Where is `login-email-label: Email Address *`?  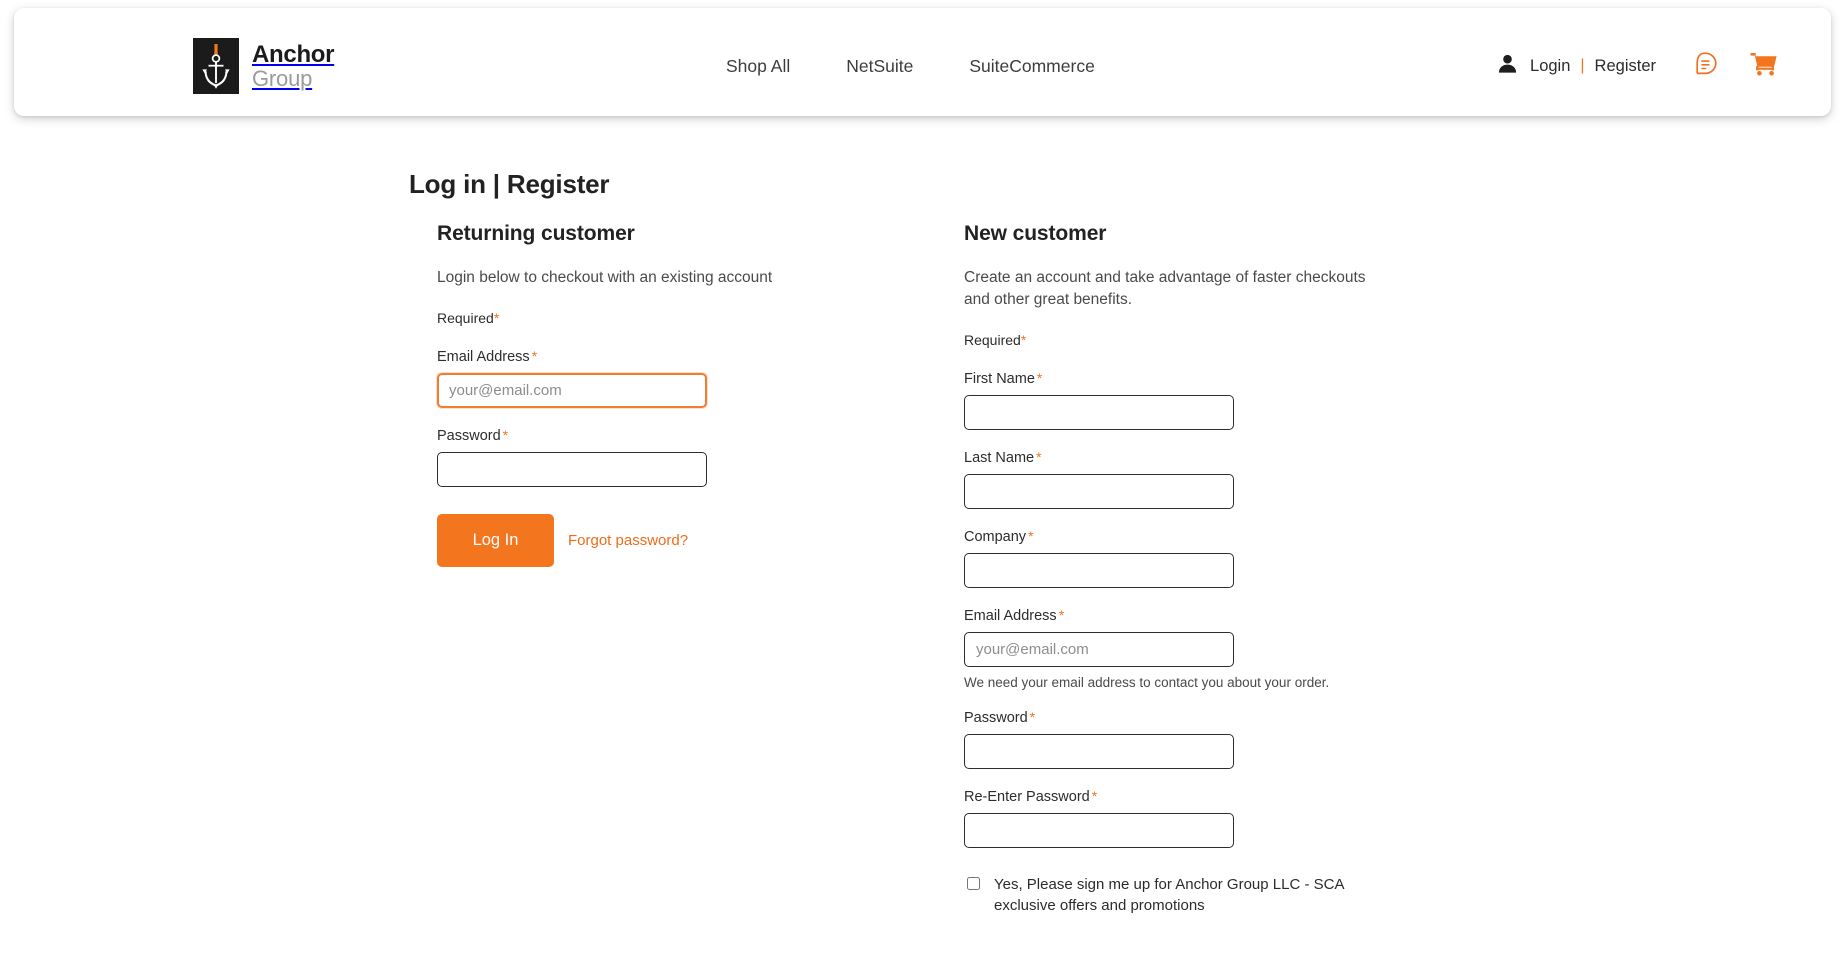
login-email-label: Email Address * is located at coordinates (647, 356).